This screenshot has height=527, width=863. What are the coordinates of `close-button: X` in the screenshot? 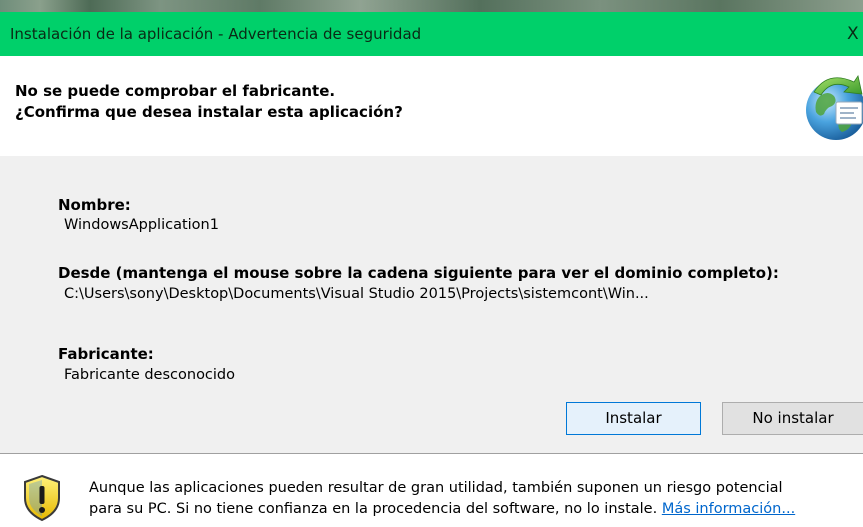 It's located at (855, 34).